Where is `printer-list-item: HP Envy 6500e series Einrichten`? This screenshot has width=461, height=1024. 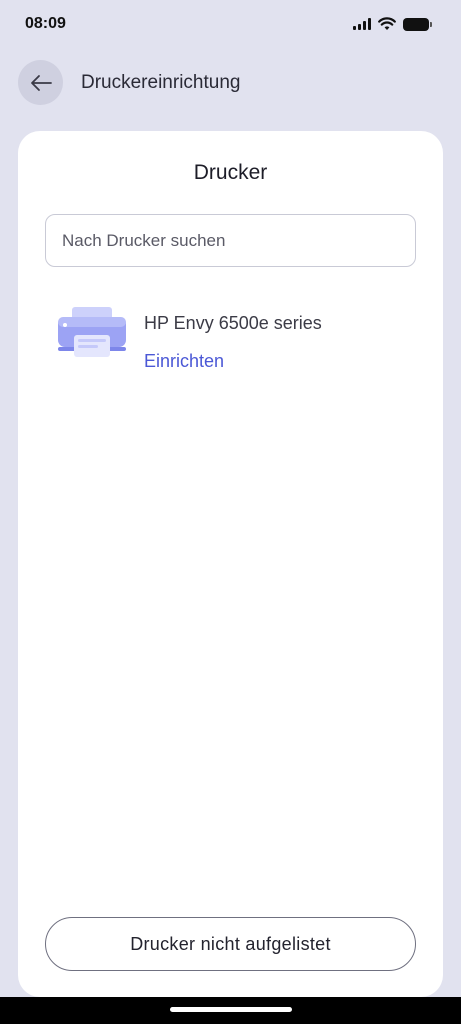
printer-list-item: HP Envy 6500e series Einrichten is located at coordinates (236, 343).